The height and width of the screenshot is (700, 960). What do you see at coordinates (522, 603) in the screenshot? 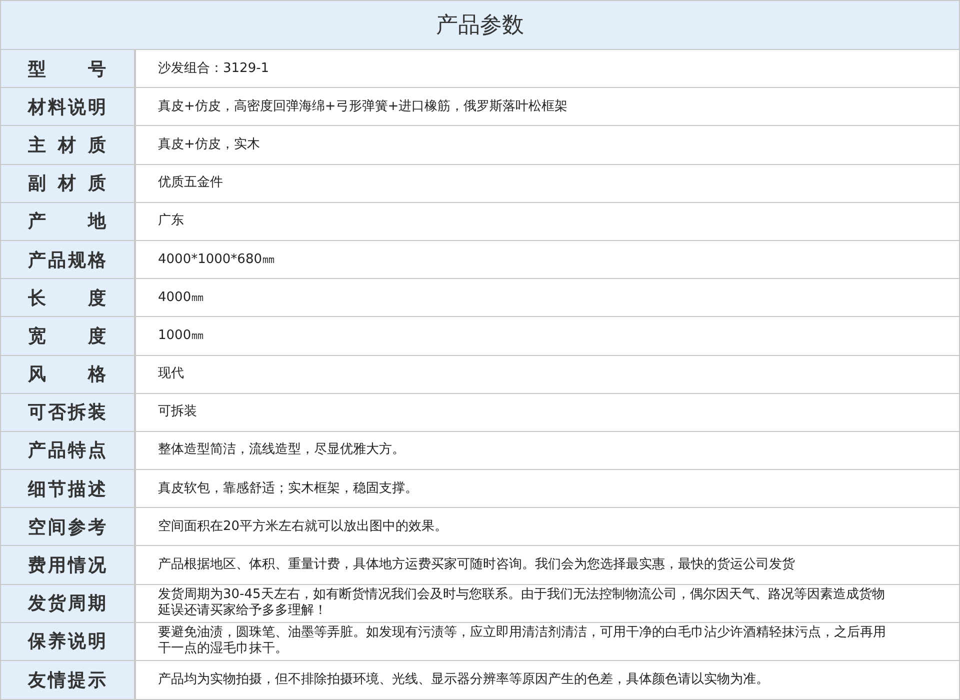
I see `parameter-value: 发货周期为30-45天左右，如有断货情况我们会及时与您联系。由于我们无法控制物流公司，偶尔因天气、路况等因素造成货物延误还请买家给予多多理解！` at bounding box center [522, 603].